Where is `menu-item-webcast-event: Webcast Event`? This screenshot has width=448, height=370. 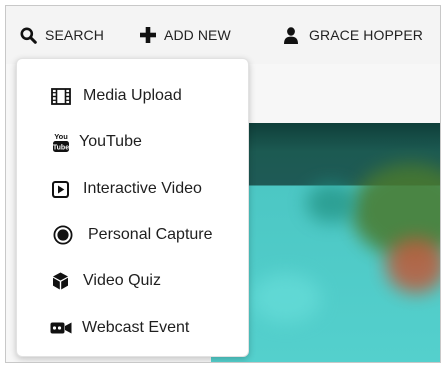
menu-item-webcast-event: Webcast Event is located at coordinates (132, 328).